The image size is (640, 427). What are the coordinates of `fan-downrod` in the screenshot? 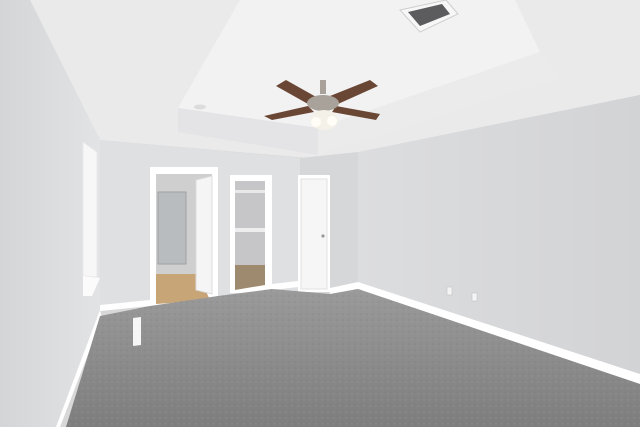 It's located at (323, 87).